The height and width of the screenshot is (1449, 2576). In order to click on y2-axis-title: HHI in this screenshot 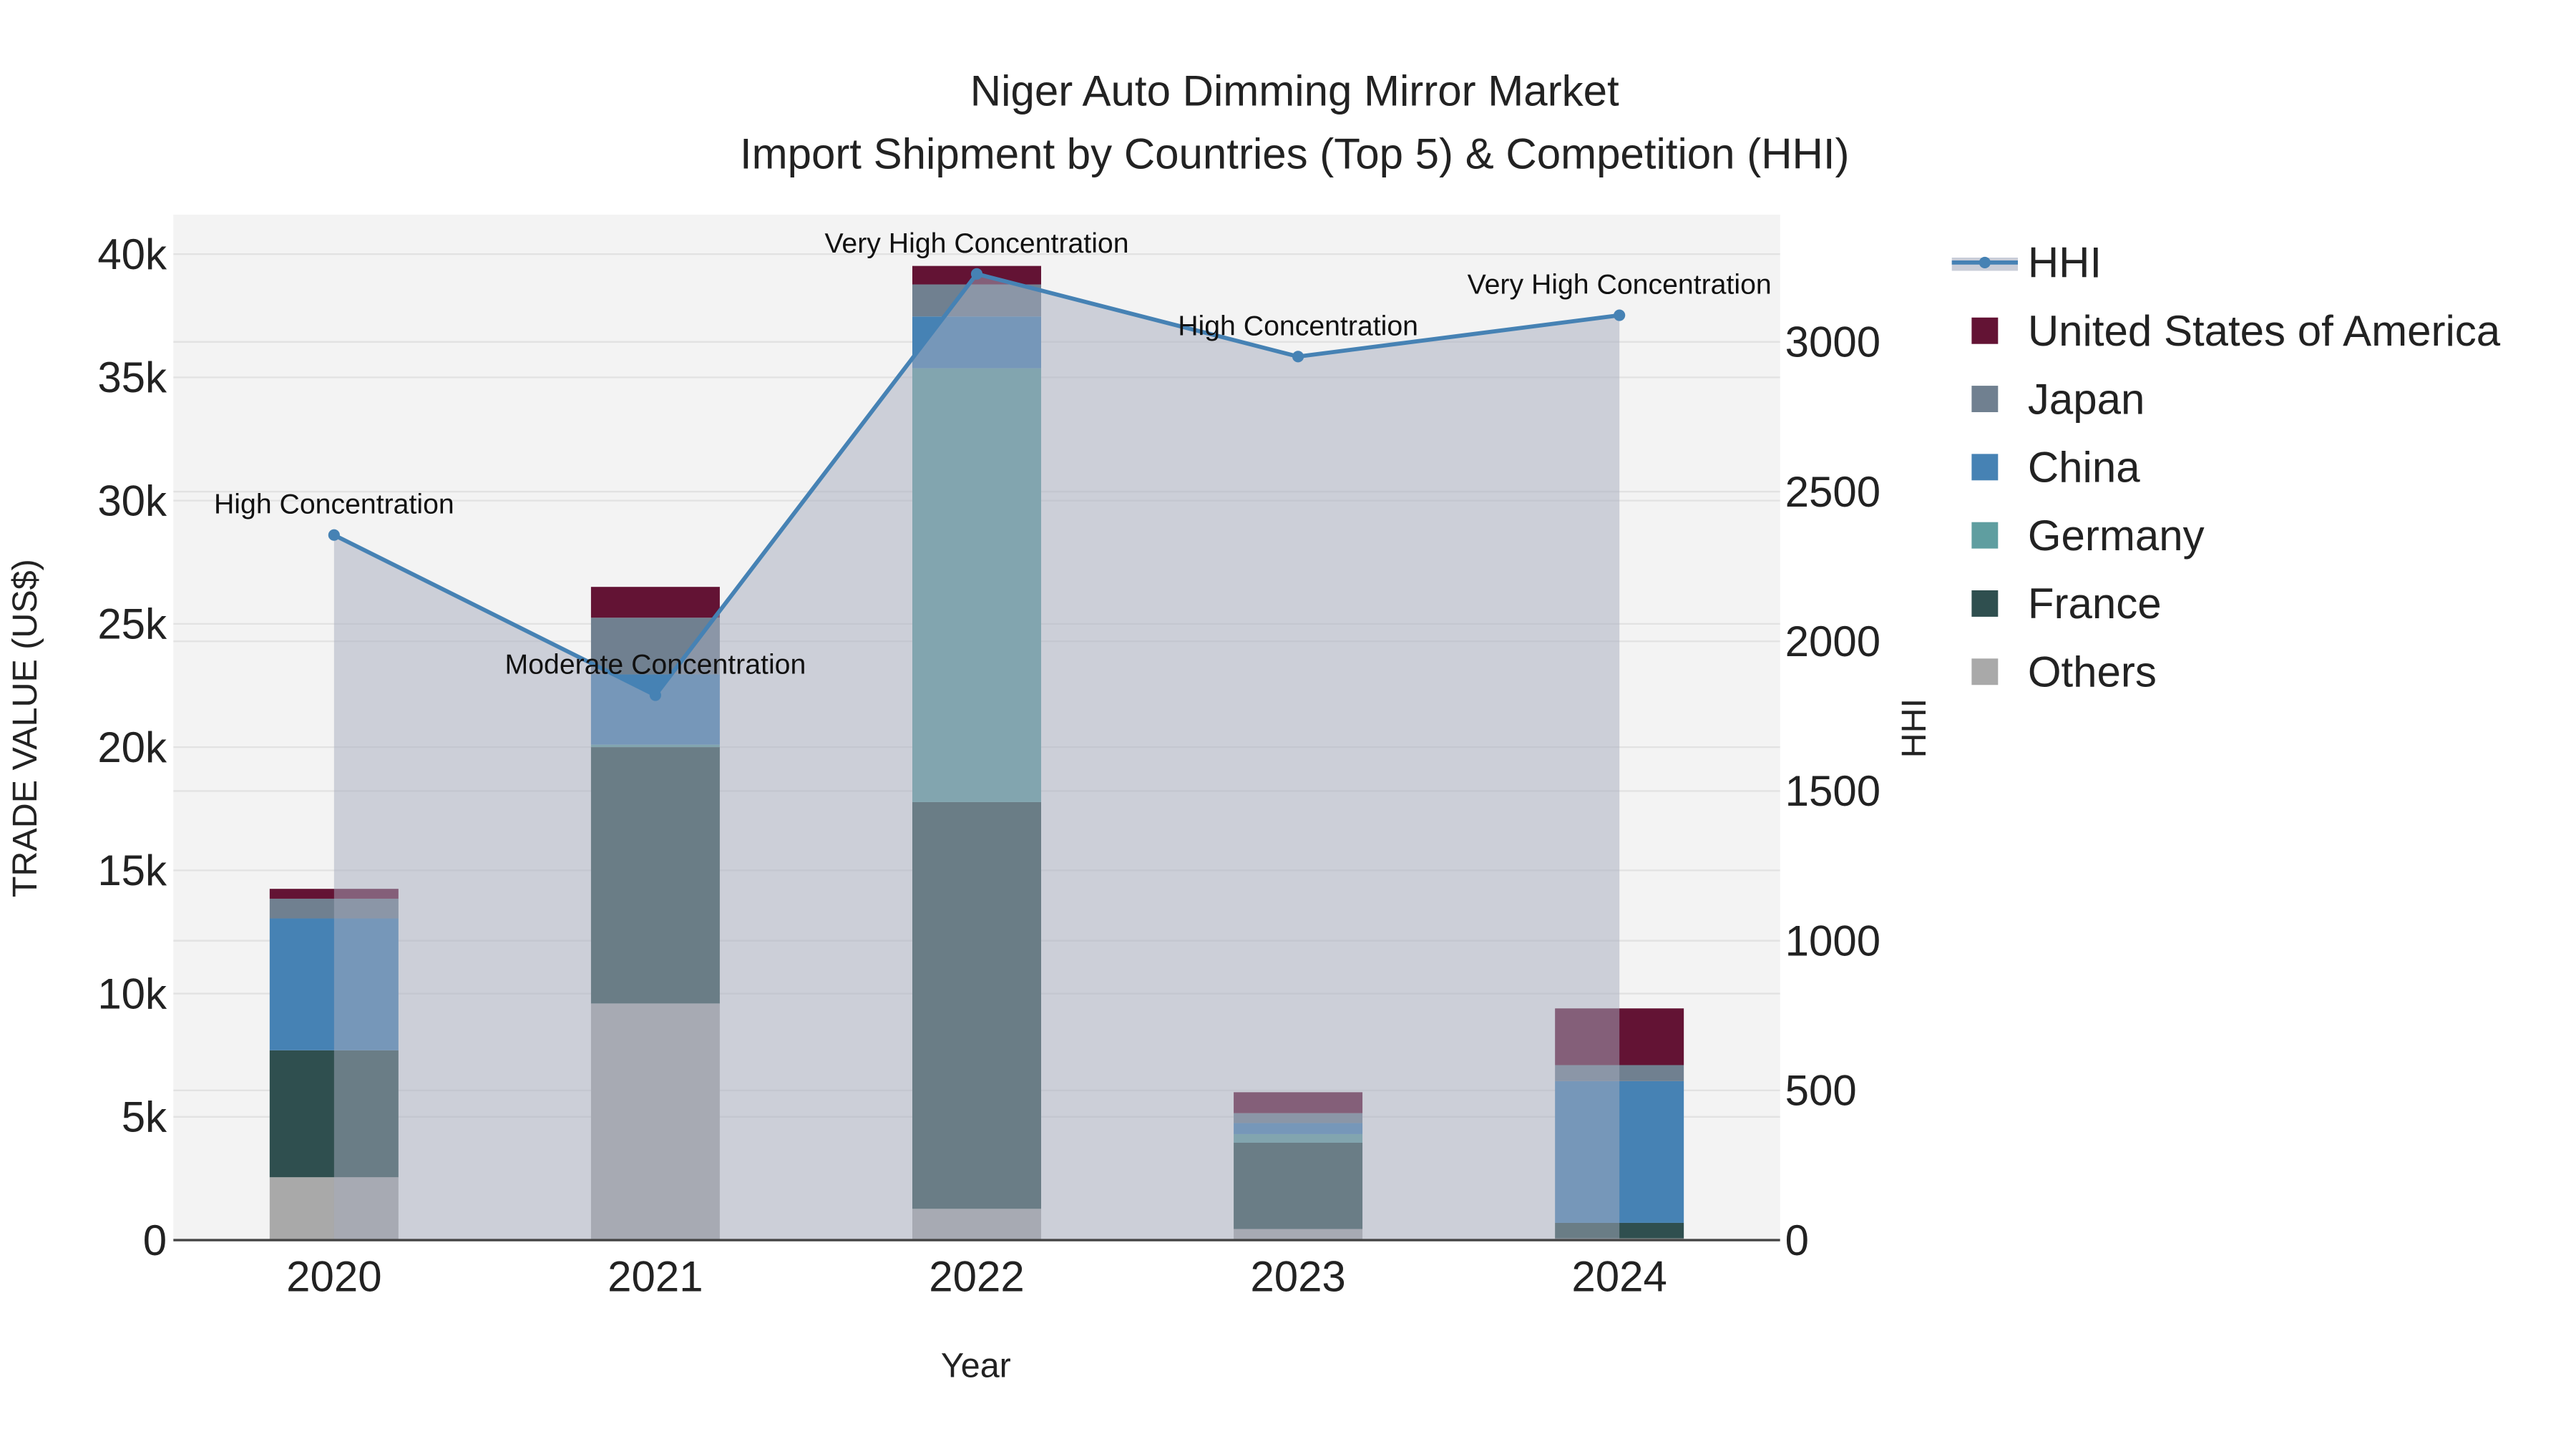, I will do `click(1914, 728)`.